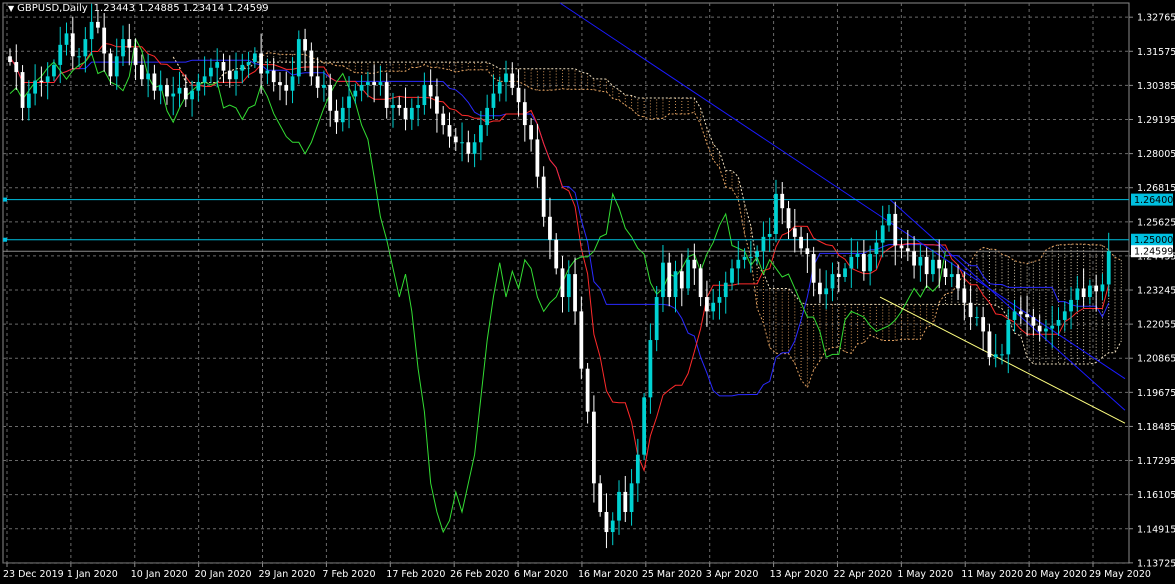 The image size is (1175, 584). I want to click on collapse-triangle-icon: ▼, so click(11, 8).